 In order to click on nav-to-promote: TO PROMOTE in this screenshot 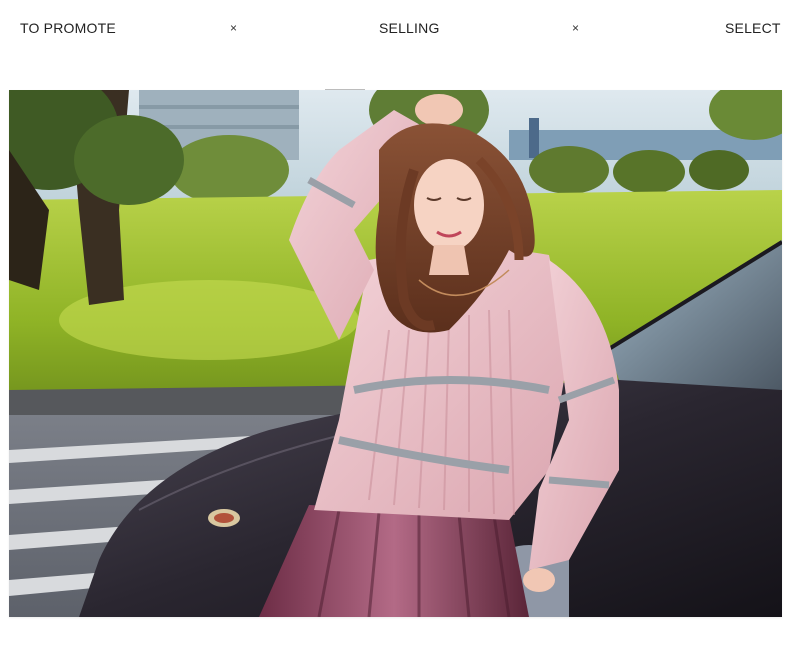, I will do `click(68, 28)`.